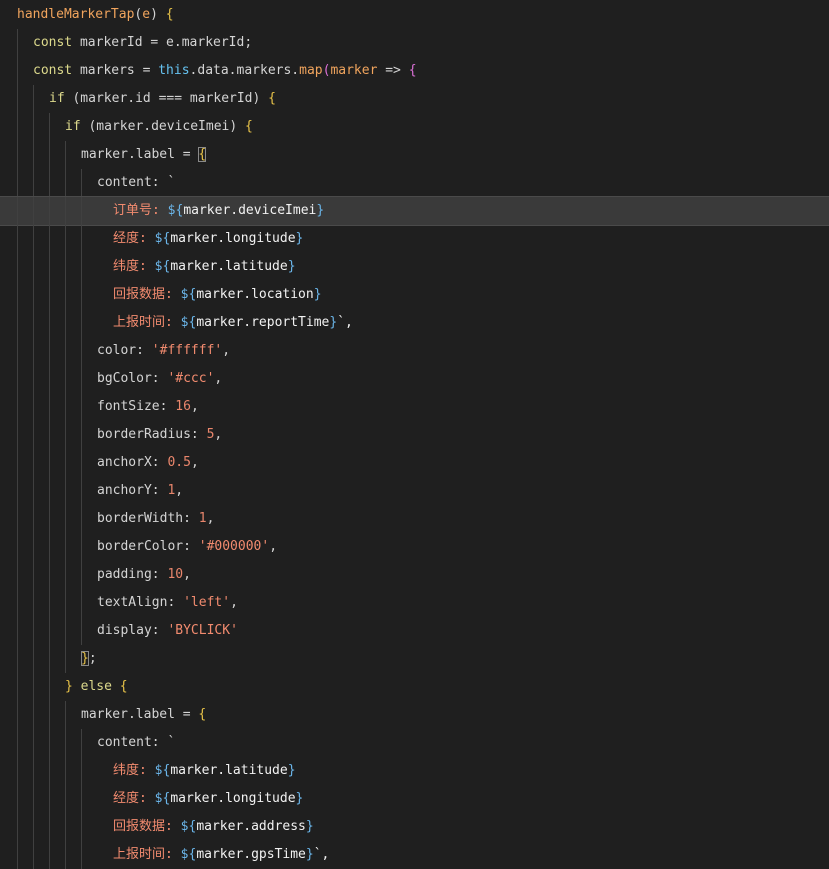  Describe the element at coordinates (414, 547) in the screenshot. I see `code-line: borderColor: '#000000',` at that location.